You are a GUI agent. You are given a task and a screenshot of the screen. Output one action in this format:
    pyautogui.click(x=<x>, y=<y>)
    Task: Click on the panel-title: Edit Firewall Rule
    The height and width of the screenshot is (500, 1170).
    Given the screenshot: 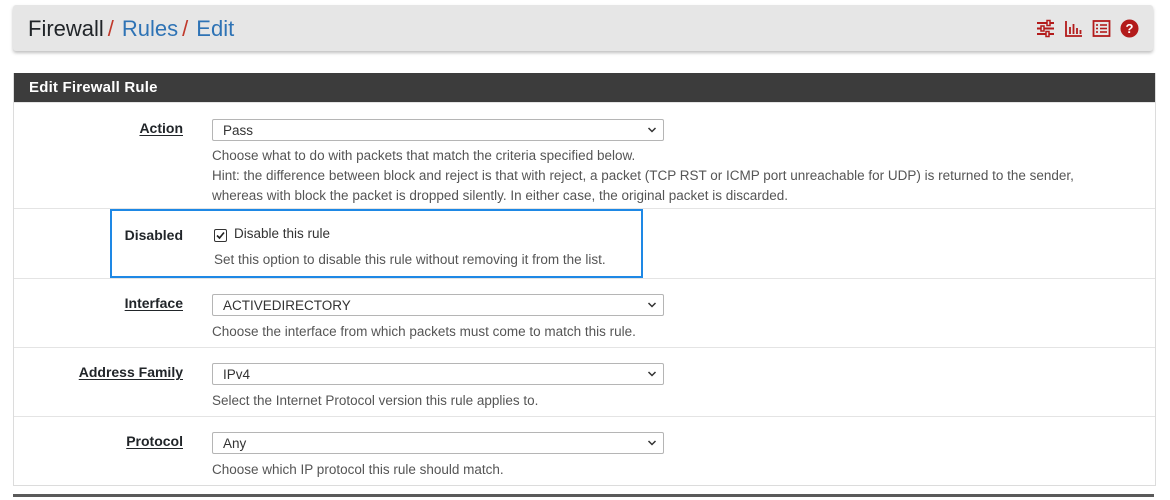 What is the action you would take?
    pyautogui.click(x=584, y=87)
    